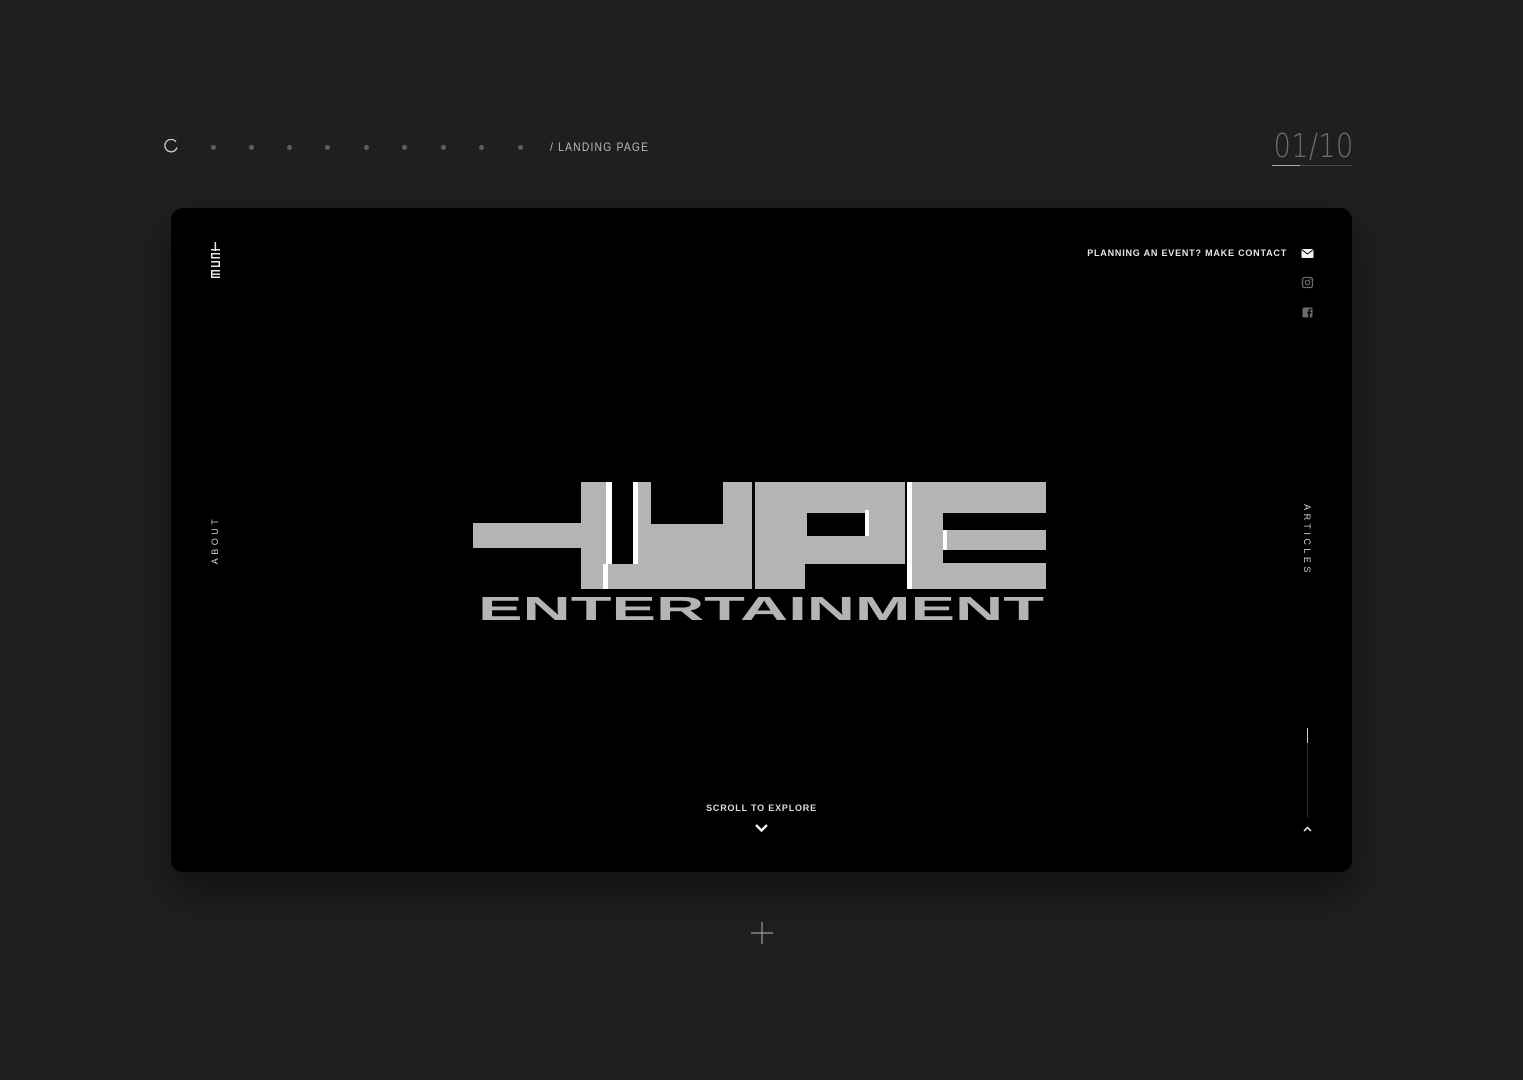 Image resolution: width=1523 pixels, height=1080 pixels. What do you see at coordinates (1313, 145) in the screenshot?
I see `page-counter: 01/10` at bounding box center [1313, 145].